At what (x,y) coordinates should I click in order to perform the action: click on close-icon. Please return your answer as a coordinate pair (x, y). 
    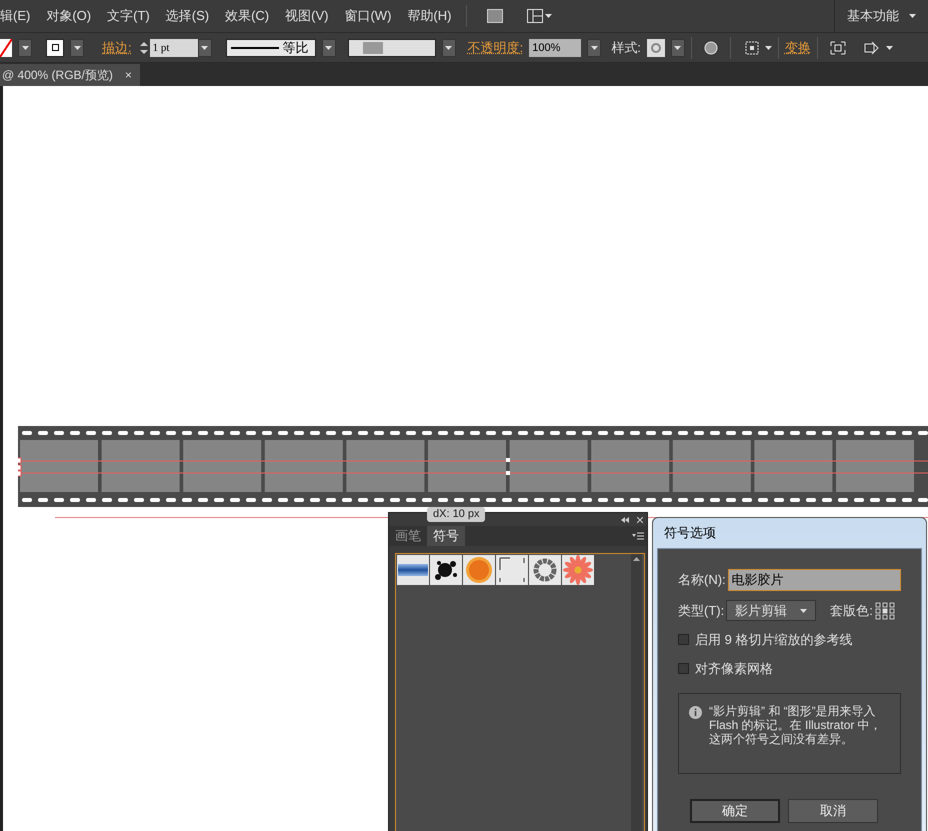
    Looking at the image, I should click on (640, 519).